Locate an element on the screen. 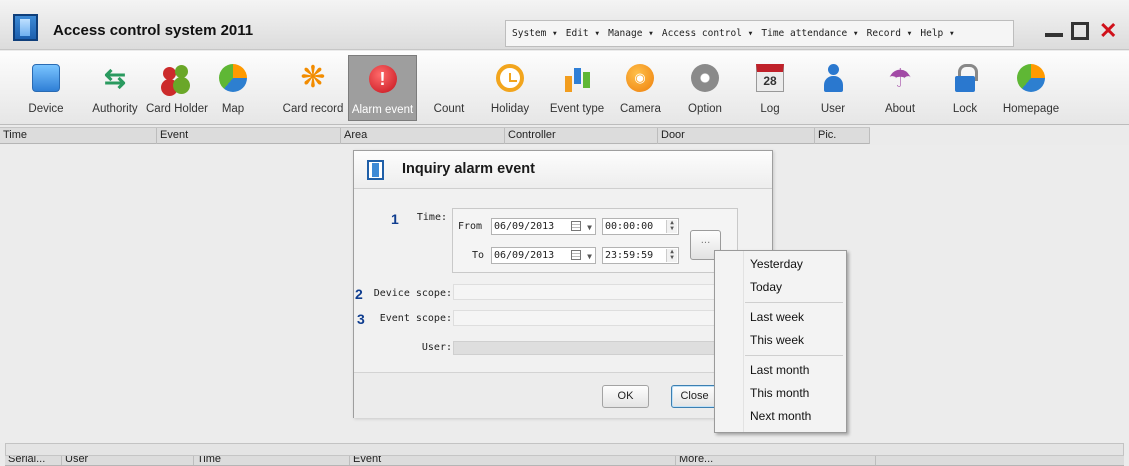  toolbar-label: Card record is located at coordinates (313, 109).